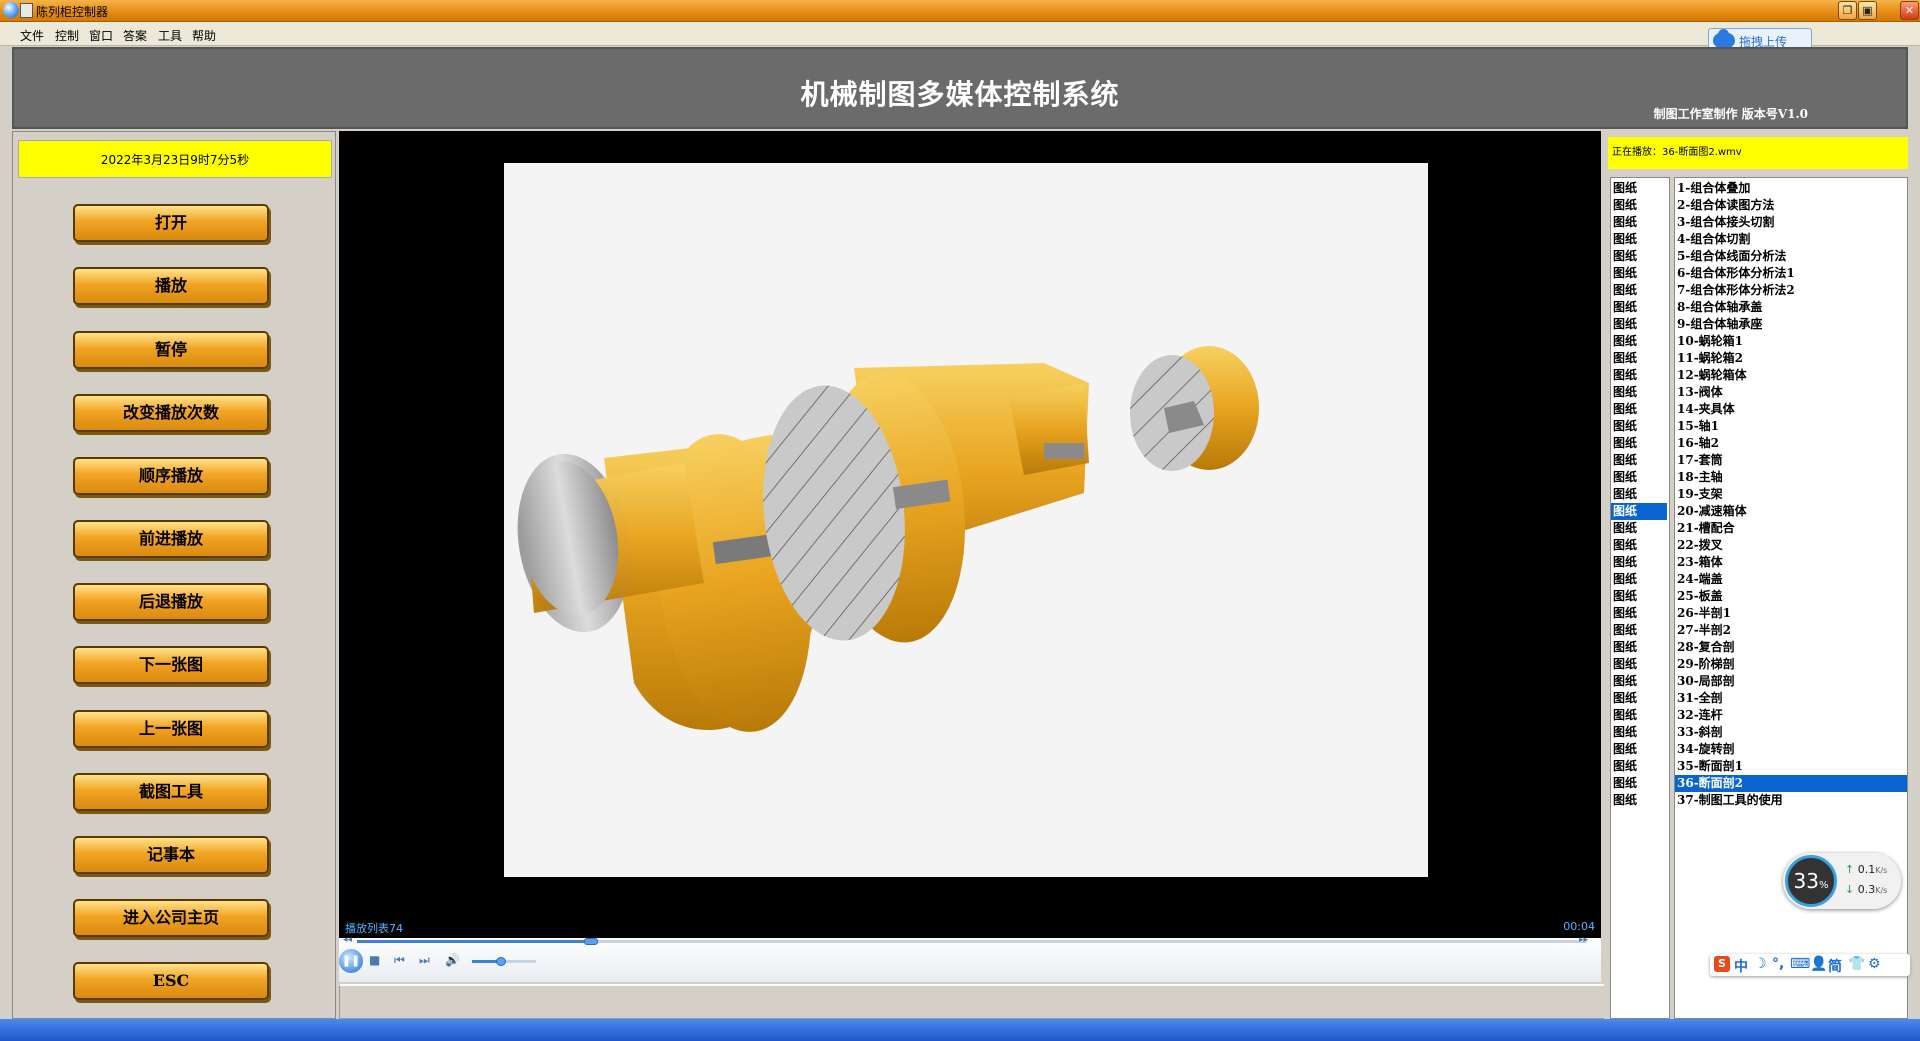 This screenshot has height=1041, width=1920. I want to click on next-icon: ⏭, so click(424, 960).